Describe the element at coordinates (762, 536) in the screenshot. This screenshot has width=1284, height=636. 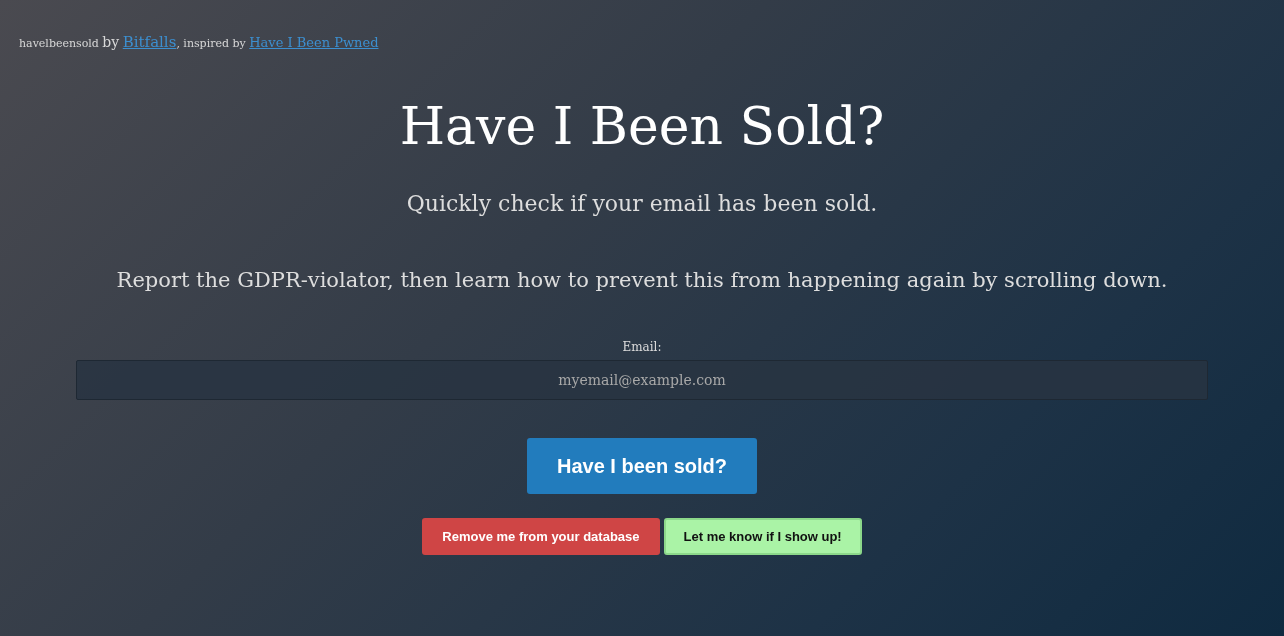
I see `notify-button: Let me know if I show up!` at that location.